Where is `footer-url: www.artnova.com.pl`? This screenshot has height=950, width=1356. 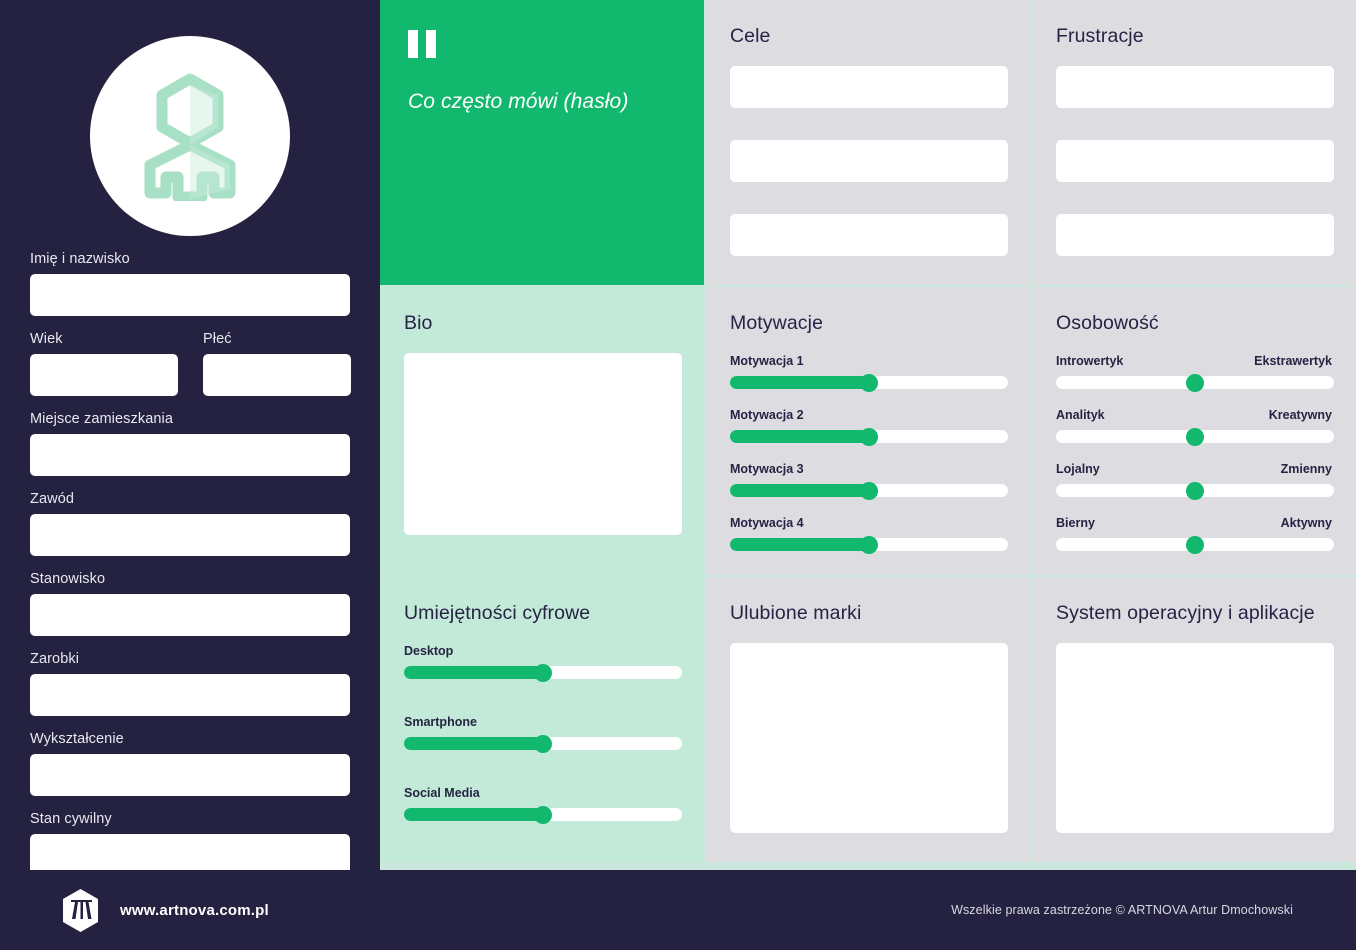
footer-url: www.artnova.com.pl is located at coordinates (194, 910).